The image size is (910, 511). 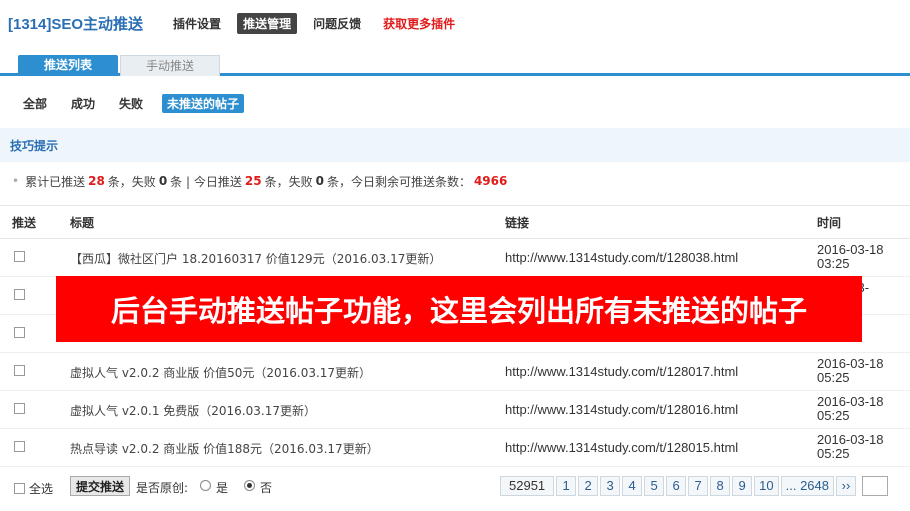 I want to click on filter-bar: 全部 成功 失败 未推送的帖子, so click(x=455, y=103).